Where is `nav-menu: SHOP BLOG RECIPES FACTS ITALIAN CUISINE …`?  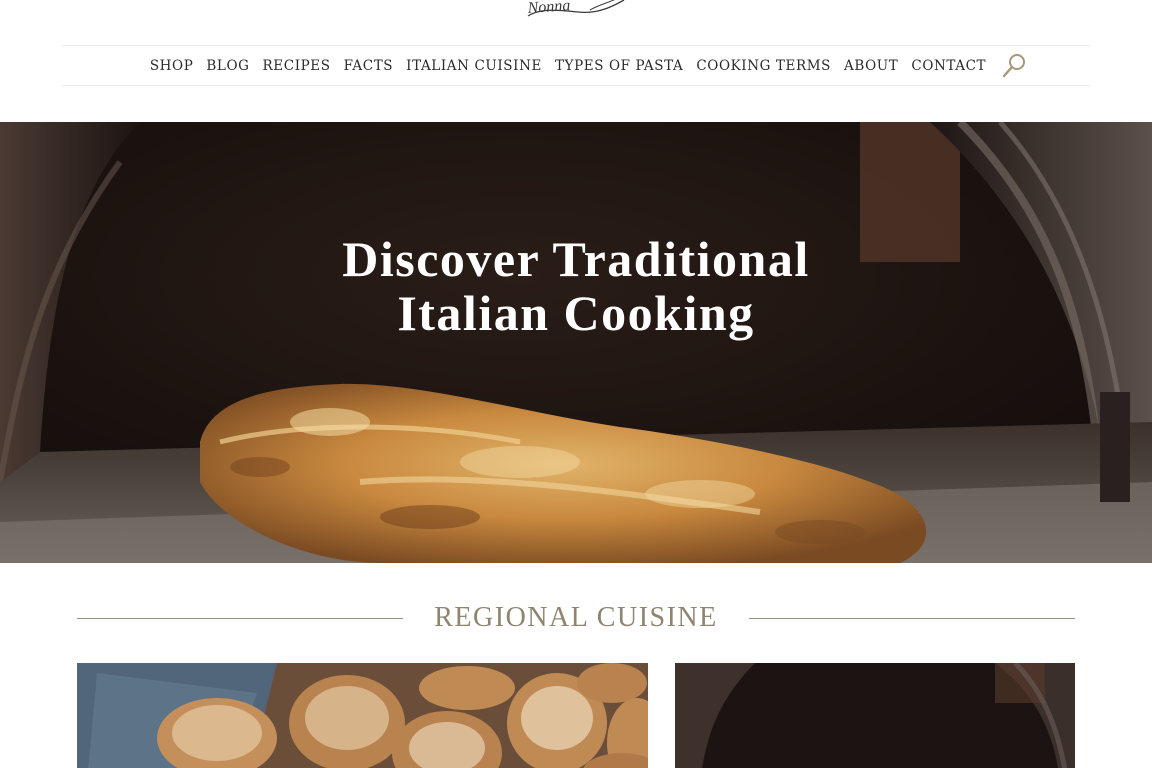
nav-menu: SHOP BLOG RECIPES FACTS ITALIAN CUISINE … is located at coordinates (585, 66).